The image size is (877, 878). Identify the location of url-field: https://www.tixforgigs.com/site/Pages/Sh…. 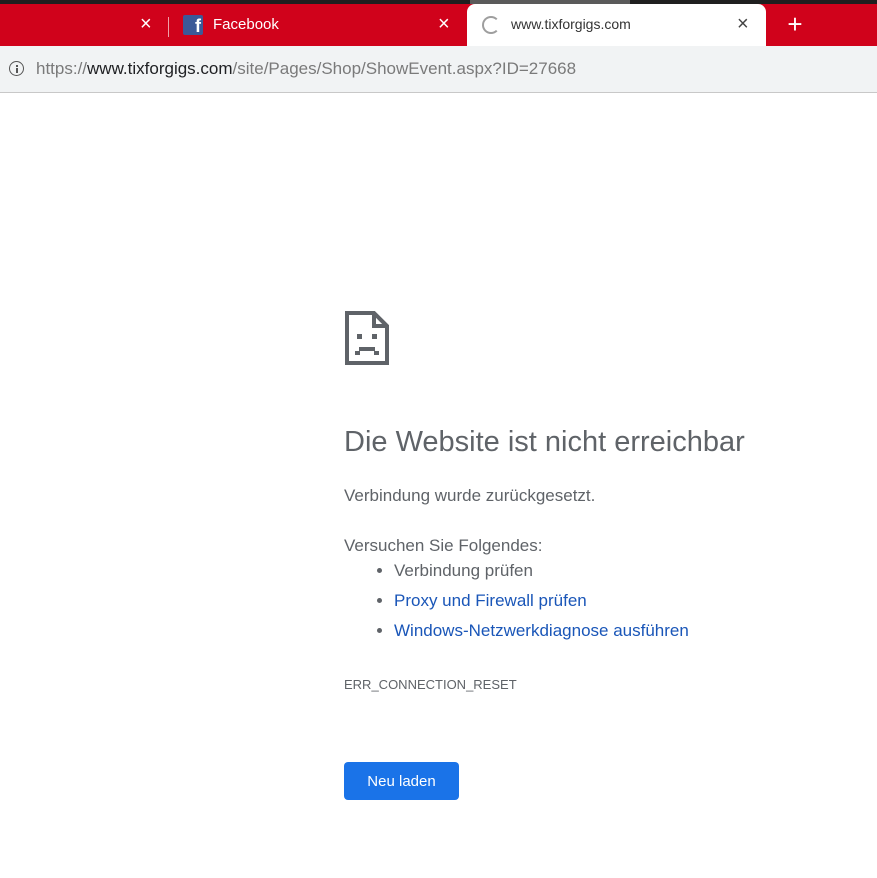
(306, 69).